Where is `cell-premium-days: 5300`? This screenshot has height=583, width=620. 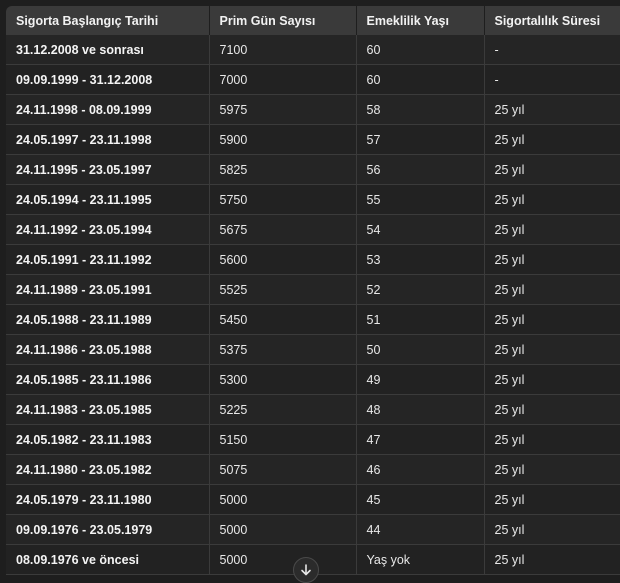
cell-premium-days: 5300 is located at coordinates (283, 379).